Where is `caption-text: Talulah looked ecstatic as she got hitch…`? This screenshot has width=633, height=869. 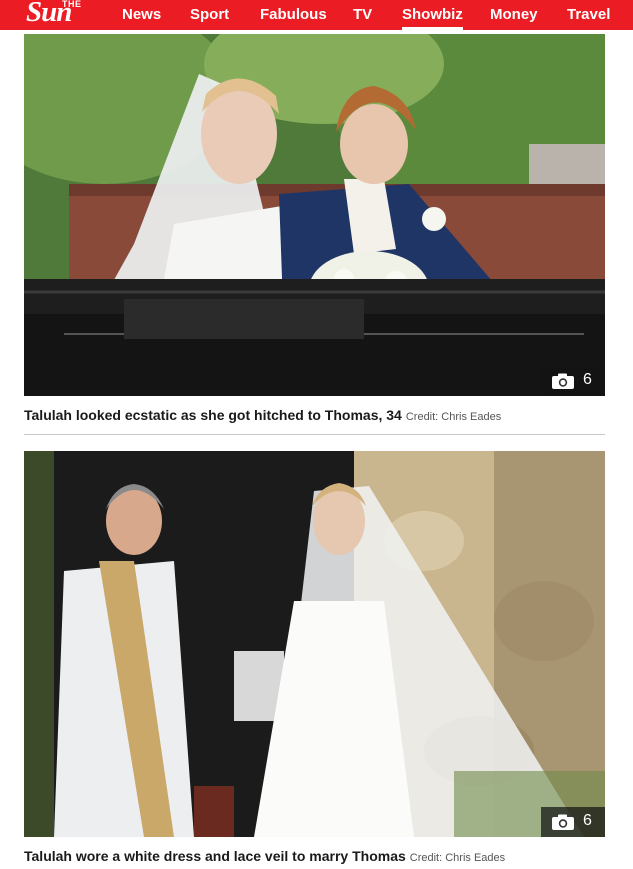 caption-text: Talulah looked ecstatic as she got hitch… is located at coordinates (213, 415).